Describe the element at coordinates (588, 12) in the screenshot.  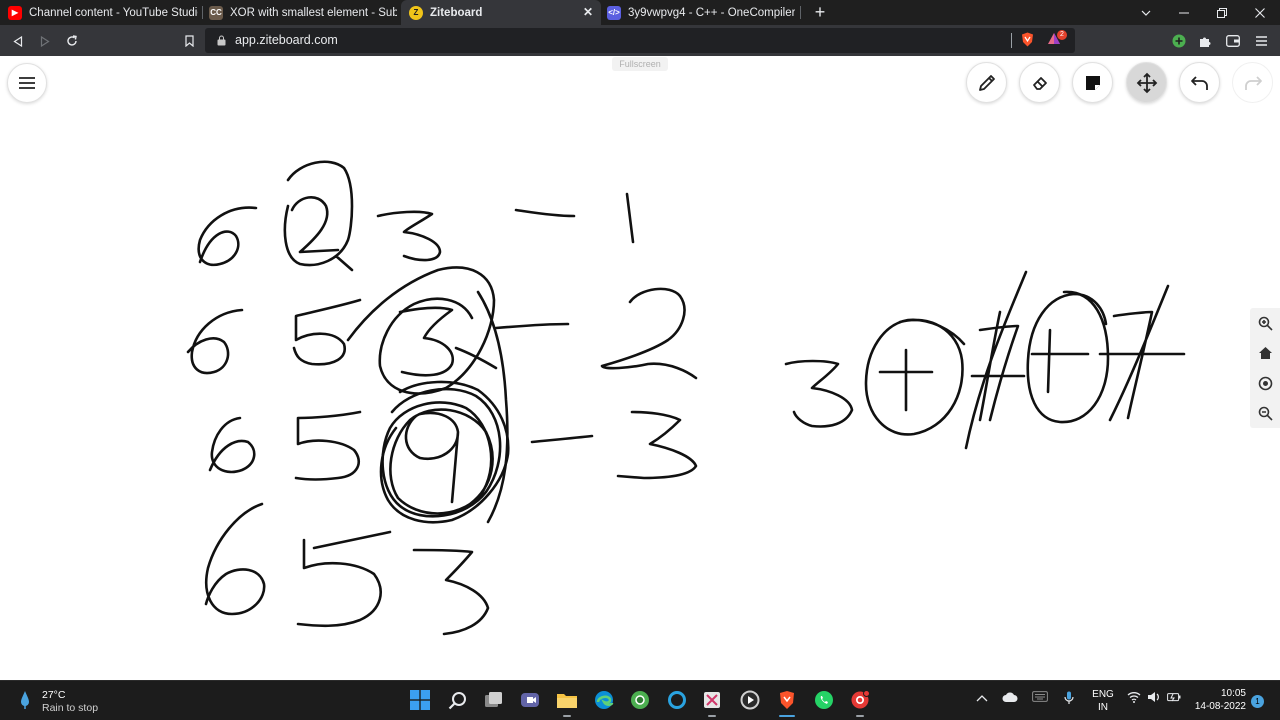
I see `close-tab-icon: ✕` at that location.